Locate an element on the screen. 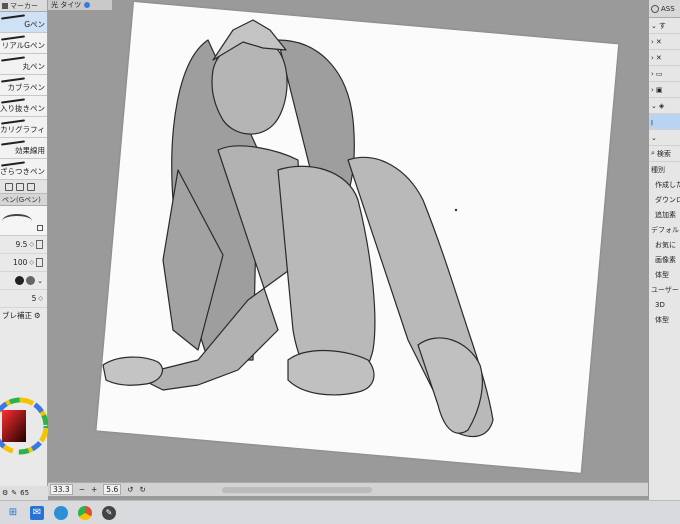  zoom-out-button: − is located at coordinates (82, 489).